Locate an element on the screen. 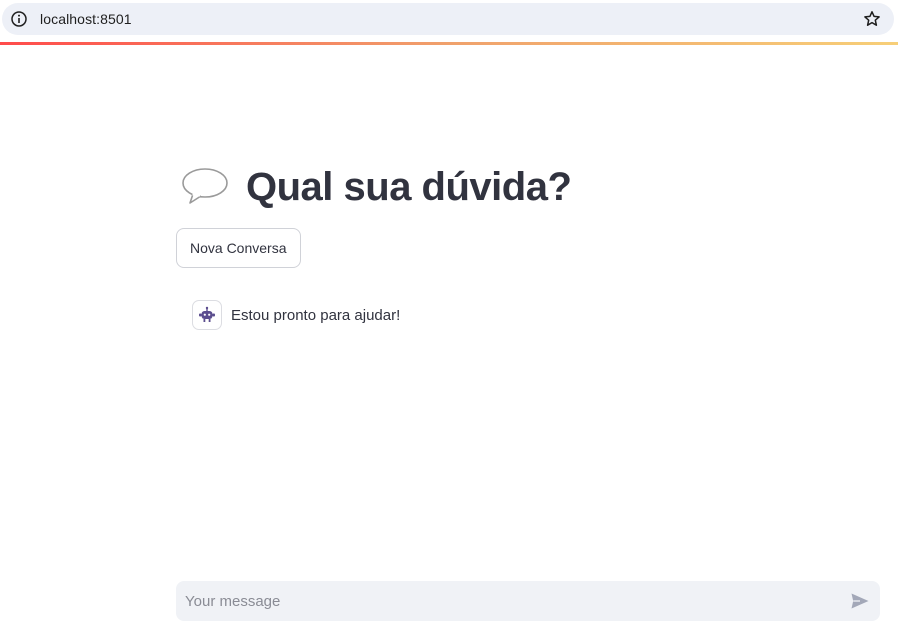 Image resolution: width=898 pixels, height=629 pixels. chat-message-assistant: Estou pronto para ajudar! is located at coordinates (296, 315).